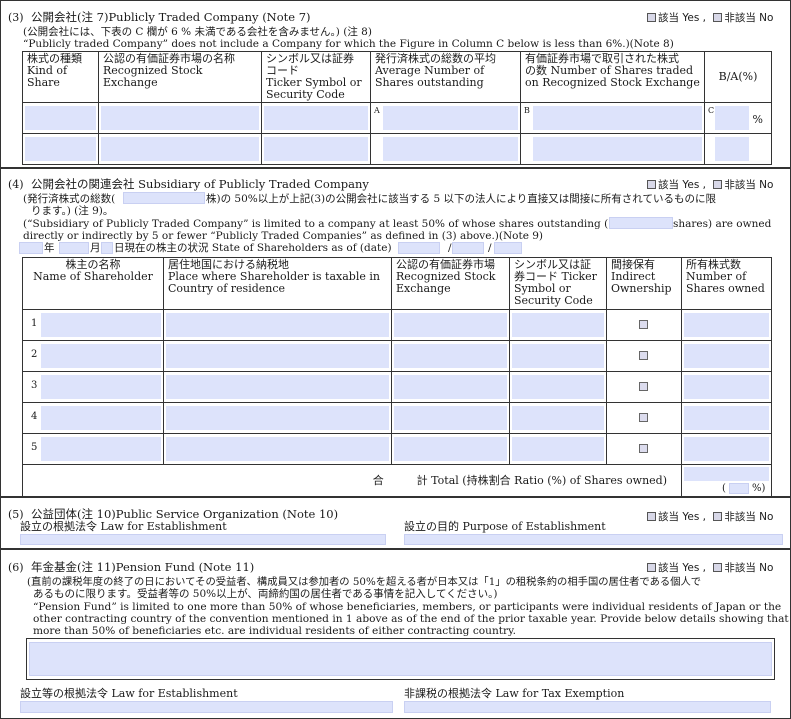 This screenshot has height=719, width=791. What do you see at coordinates (651, 567) in the screenshot?
I see `section-6-yes-checkbox` at bounding box center [651, 567].